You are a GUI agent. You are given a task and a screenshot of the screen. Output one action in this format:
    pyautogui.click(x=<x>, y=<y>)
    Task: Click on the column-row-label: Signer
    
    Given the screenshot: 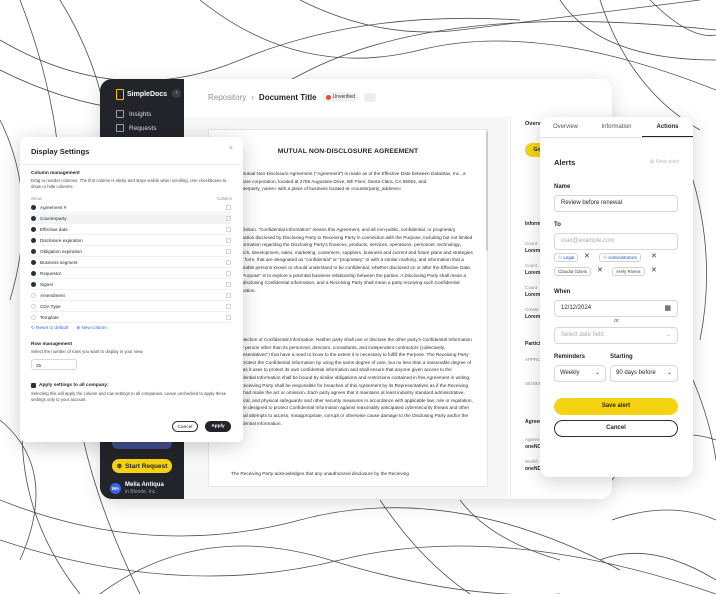 What is the action you would take?
    pyautogui.click(x=47, y=284)
    